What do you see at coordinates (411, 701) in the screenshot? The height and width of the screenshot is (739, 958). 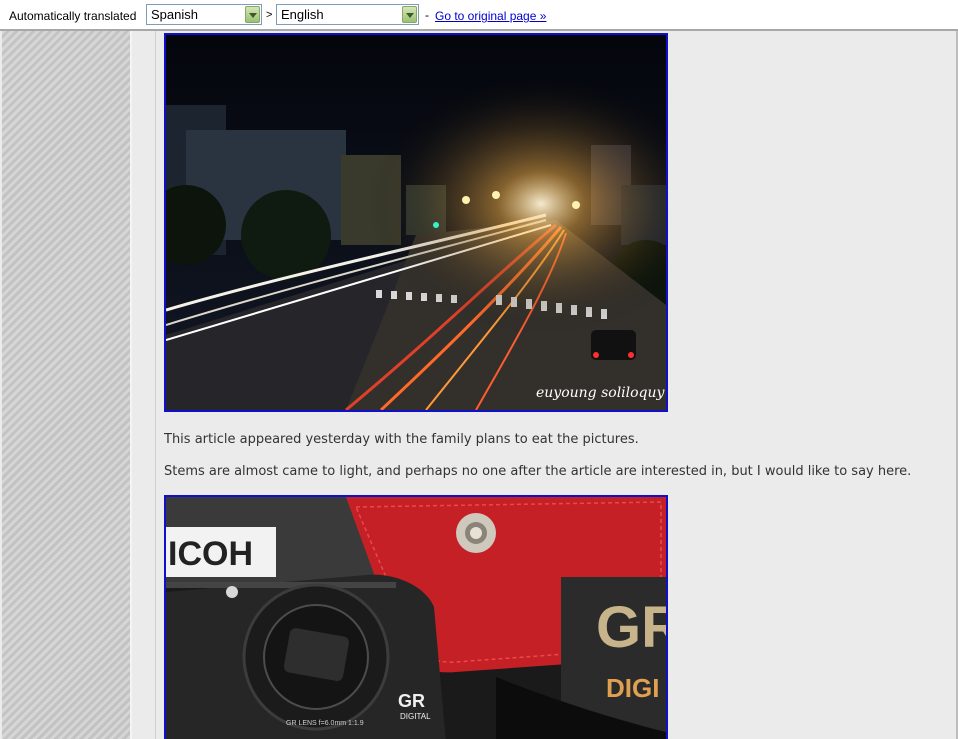 I see `camera-model-text: GR` at bounding box center [411, 701].